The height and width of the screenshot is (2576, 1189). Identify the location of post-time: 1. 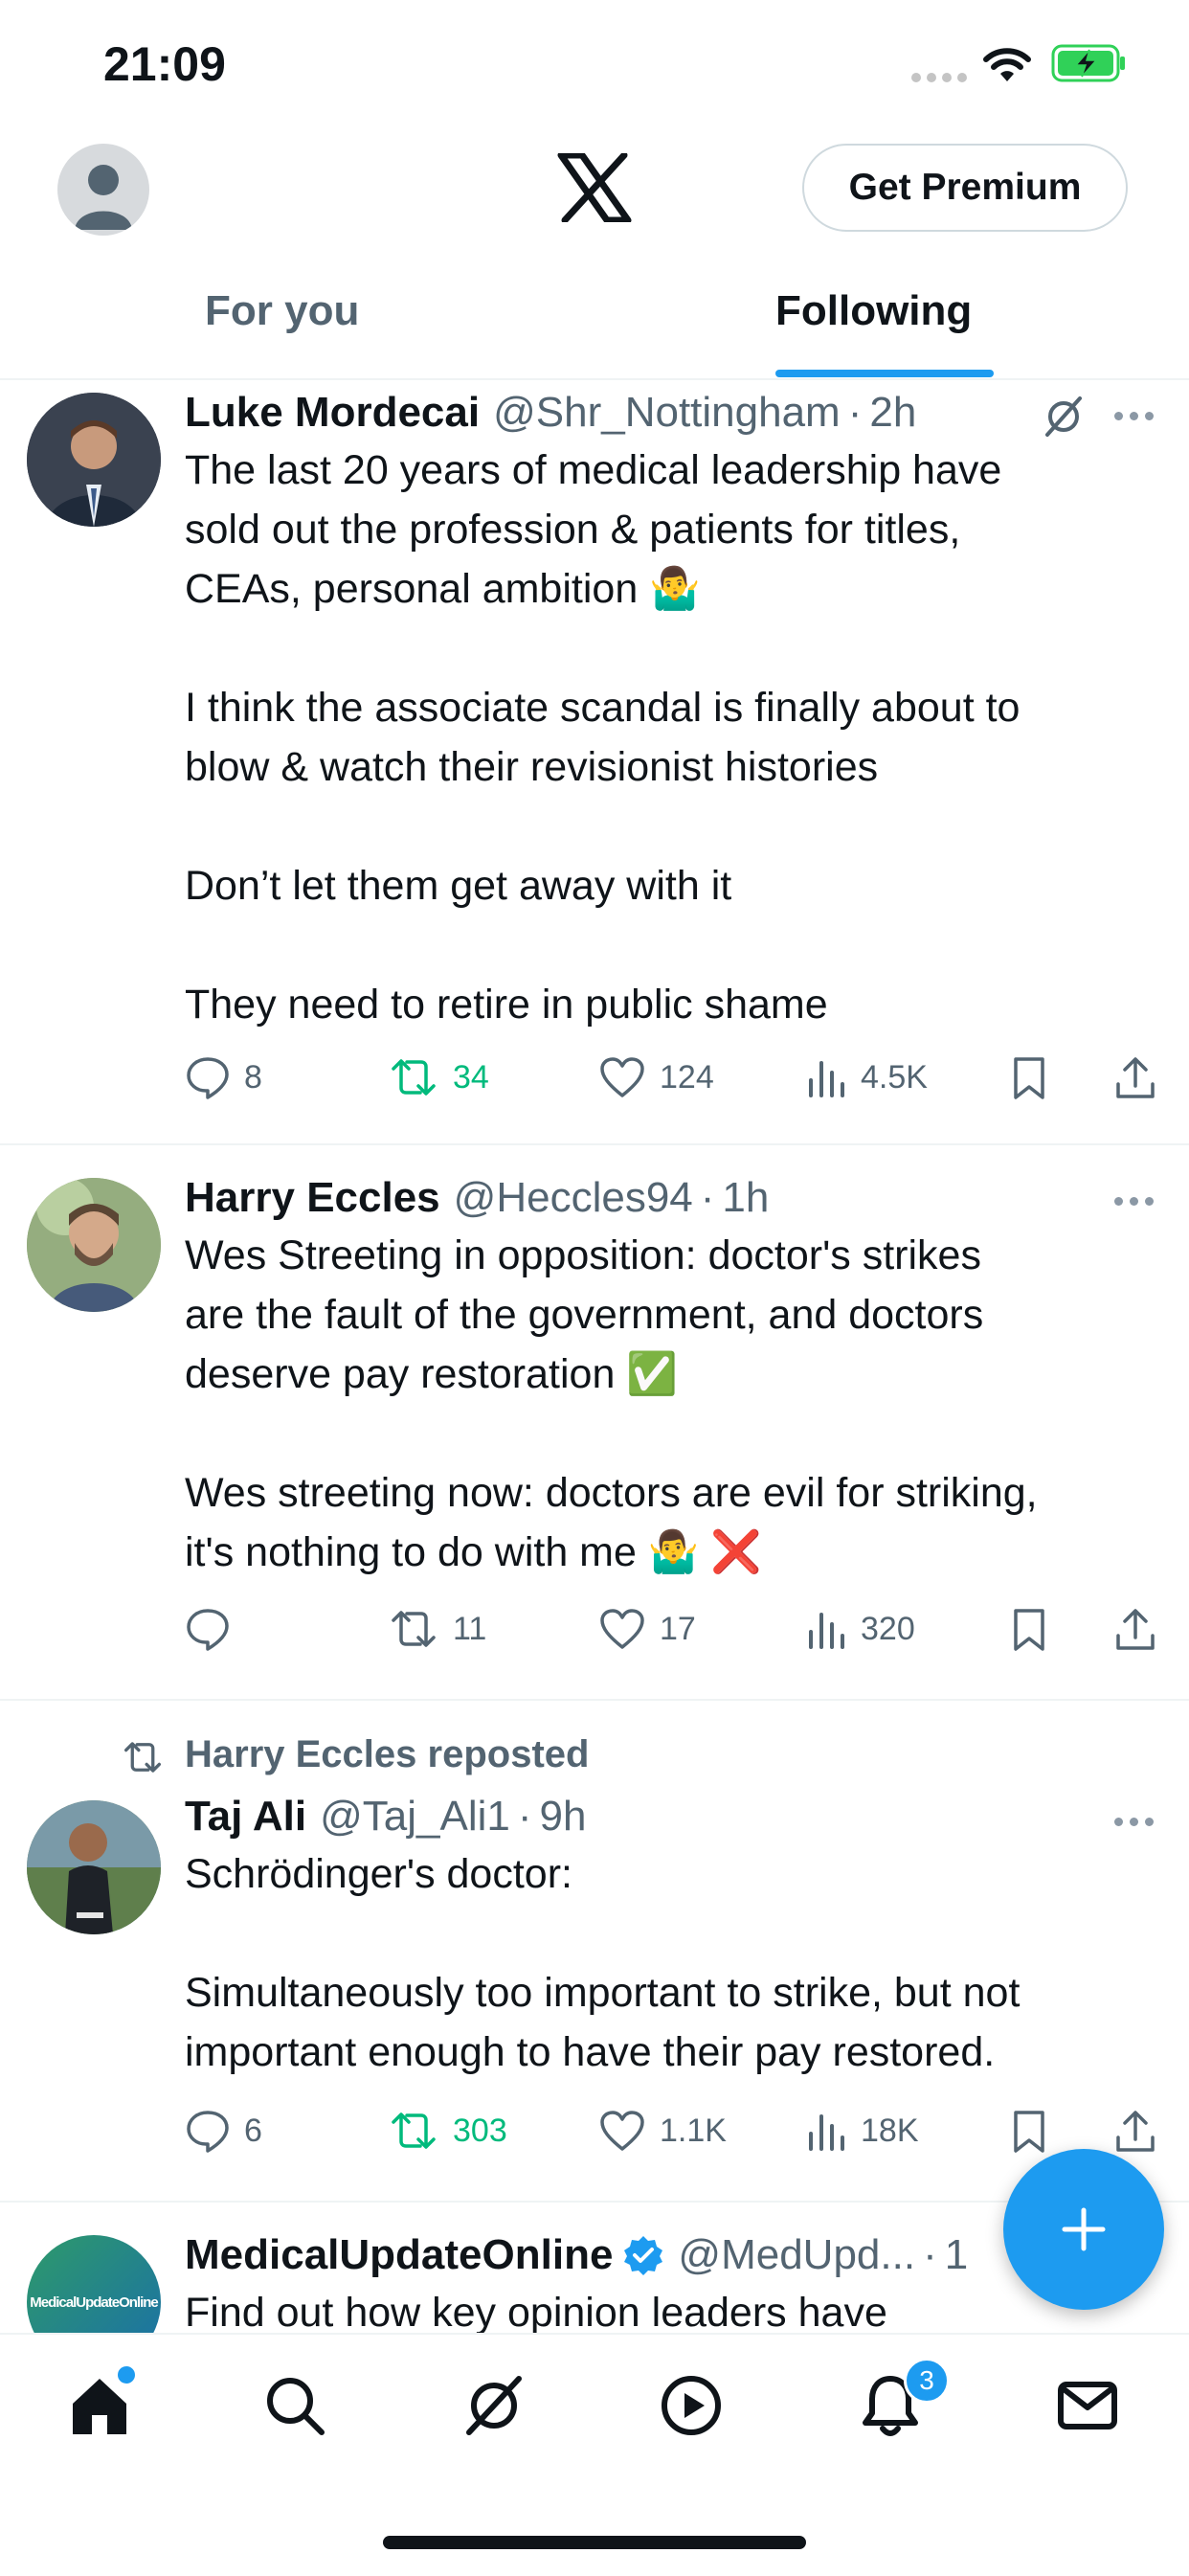
(956, 2254).